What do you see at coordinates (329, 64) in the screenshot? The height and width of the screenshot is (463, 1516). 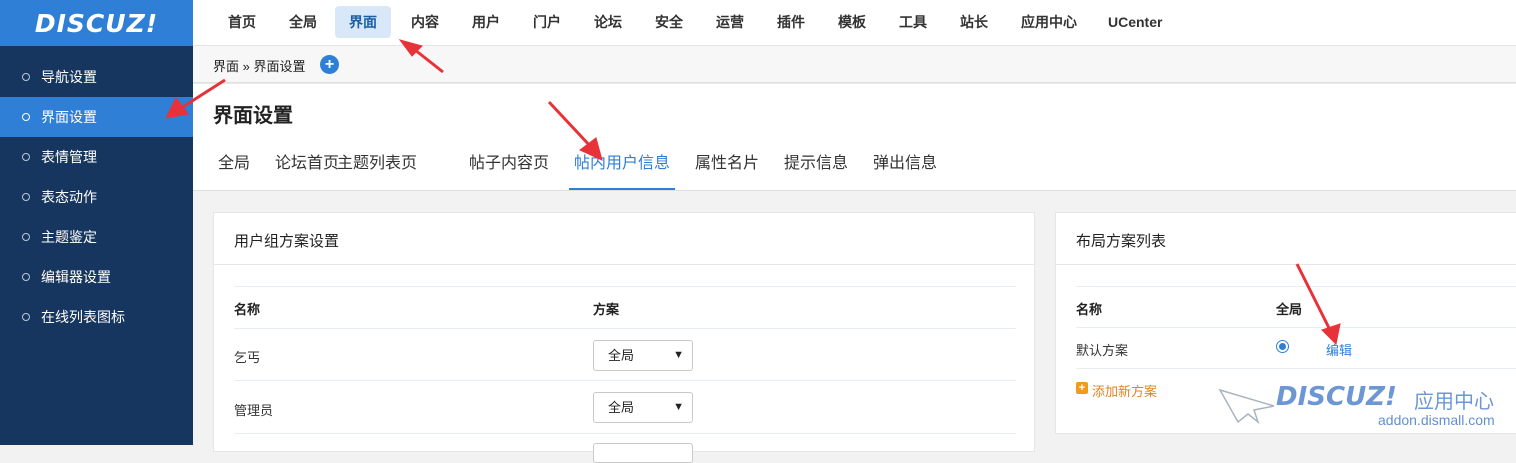 I see `plus-circle-icon: +` at bounding box center [329, 64].